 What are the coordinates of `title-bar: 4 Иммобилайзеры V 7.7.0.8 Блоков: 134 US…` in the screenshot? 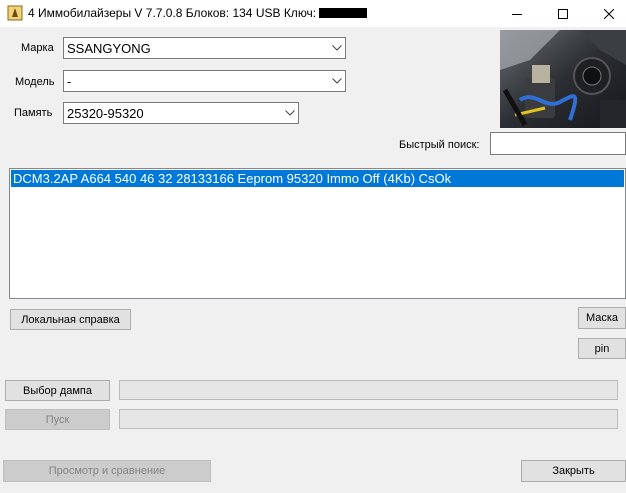 It's located at (313, 13).